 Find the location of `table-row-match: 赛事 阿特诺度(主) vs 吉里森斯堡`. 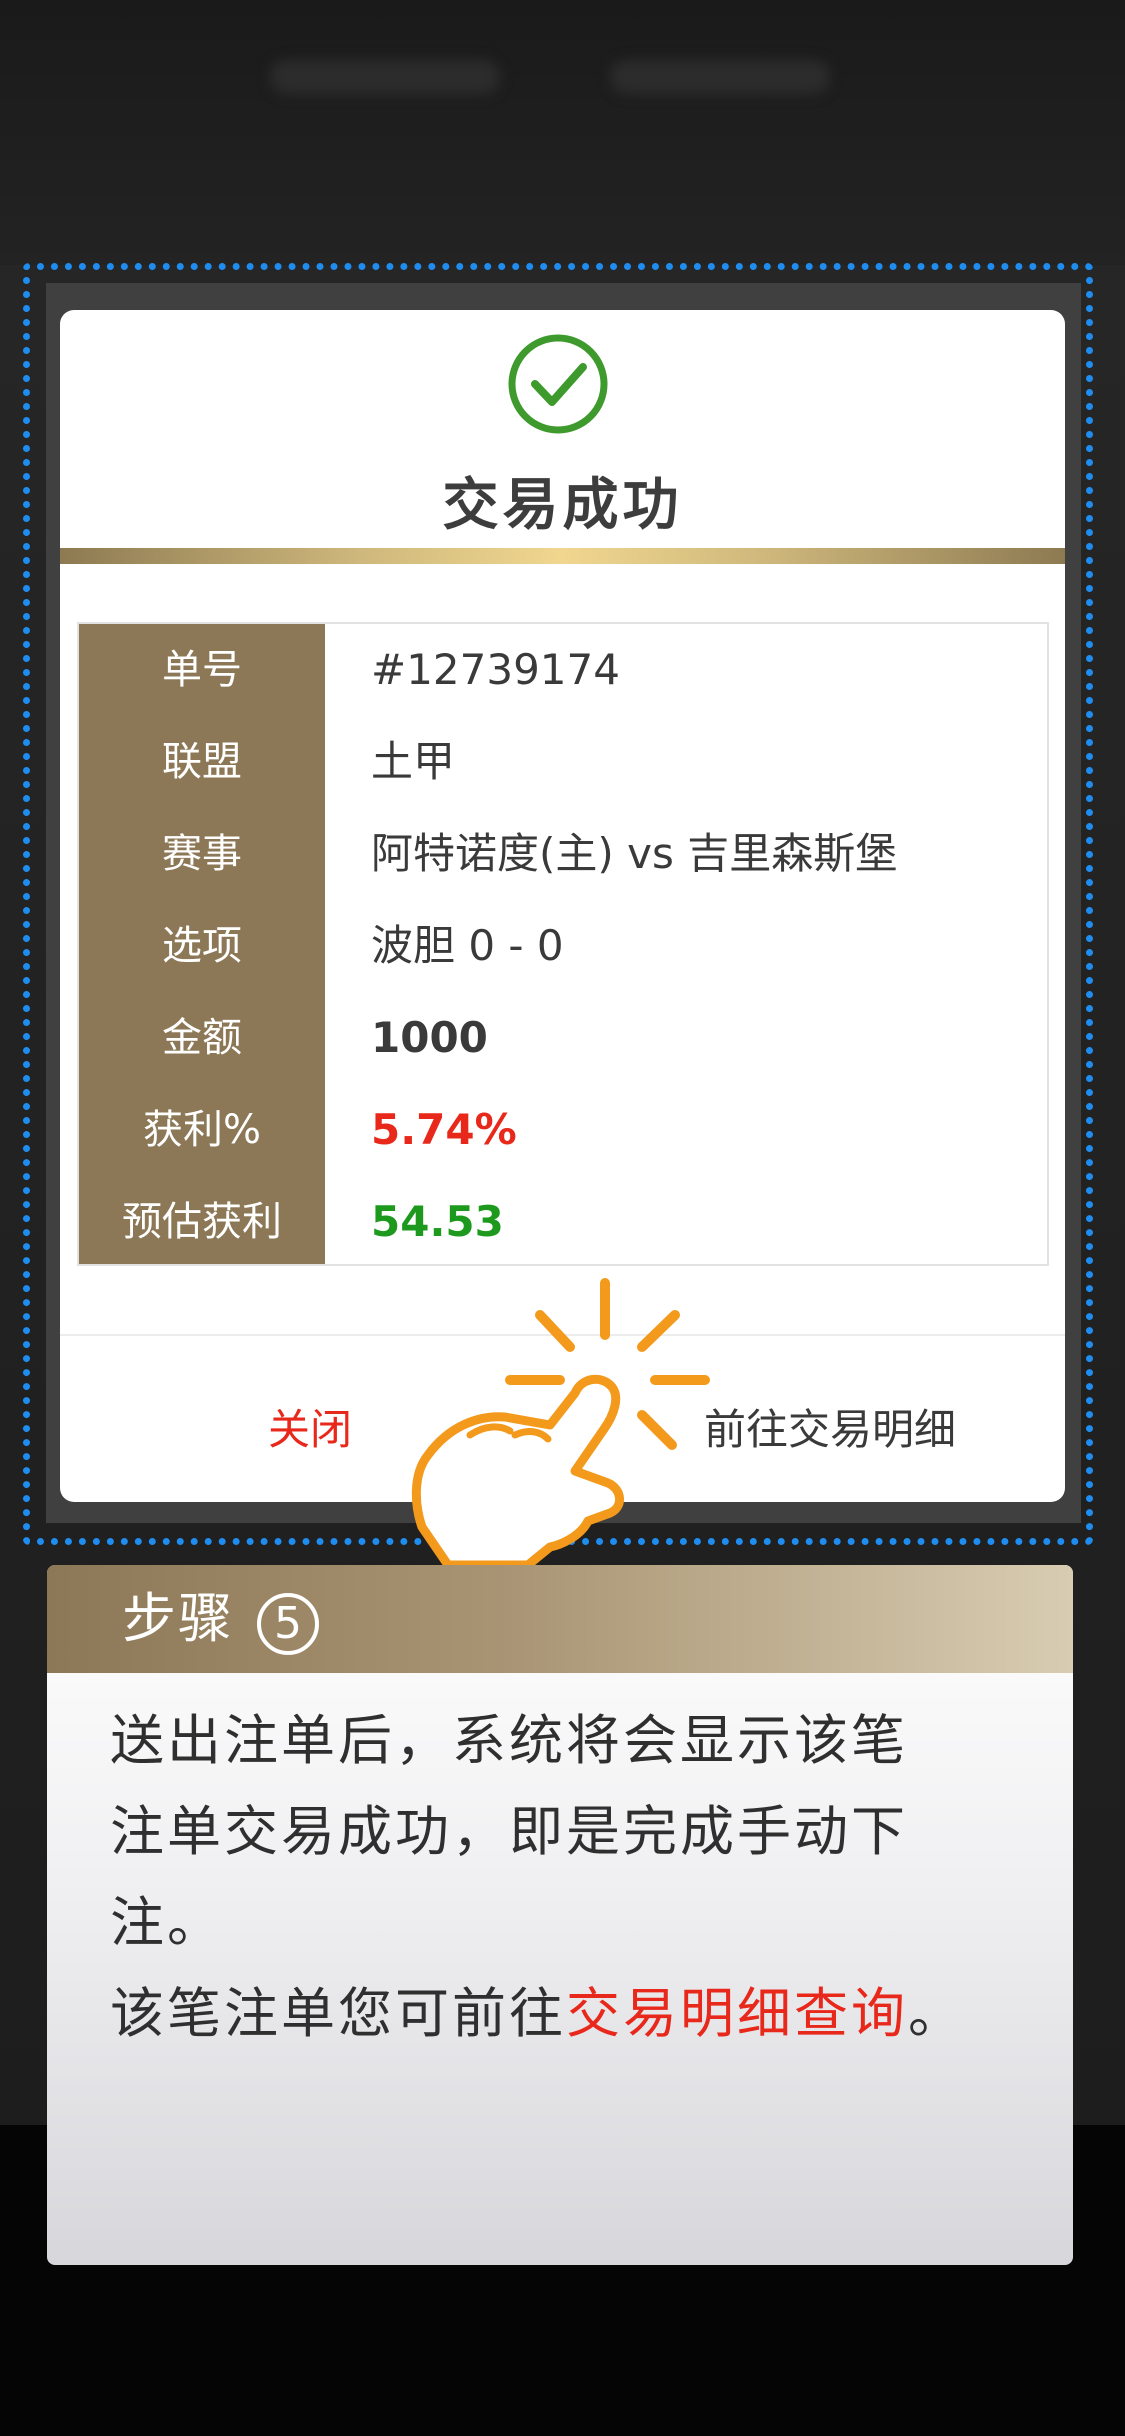

table-row-match: 赛事 阿特诺度(主) vs 吉里森斯堡 is located at coordinates (563, 854).